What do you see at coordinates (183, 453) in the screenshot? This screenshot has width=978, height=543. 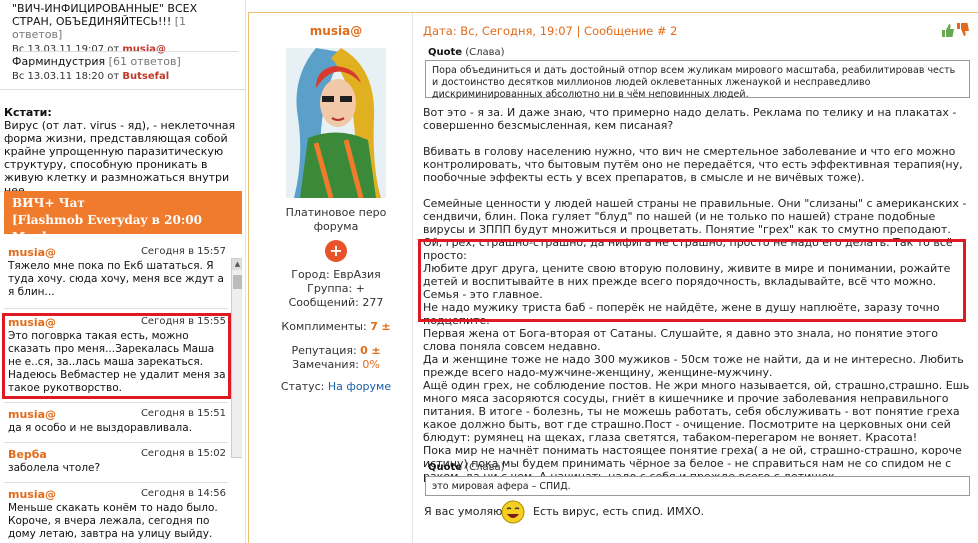 I see `chat-time: Сегодня в 15:02` at bounding box center [183, 453].